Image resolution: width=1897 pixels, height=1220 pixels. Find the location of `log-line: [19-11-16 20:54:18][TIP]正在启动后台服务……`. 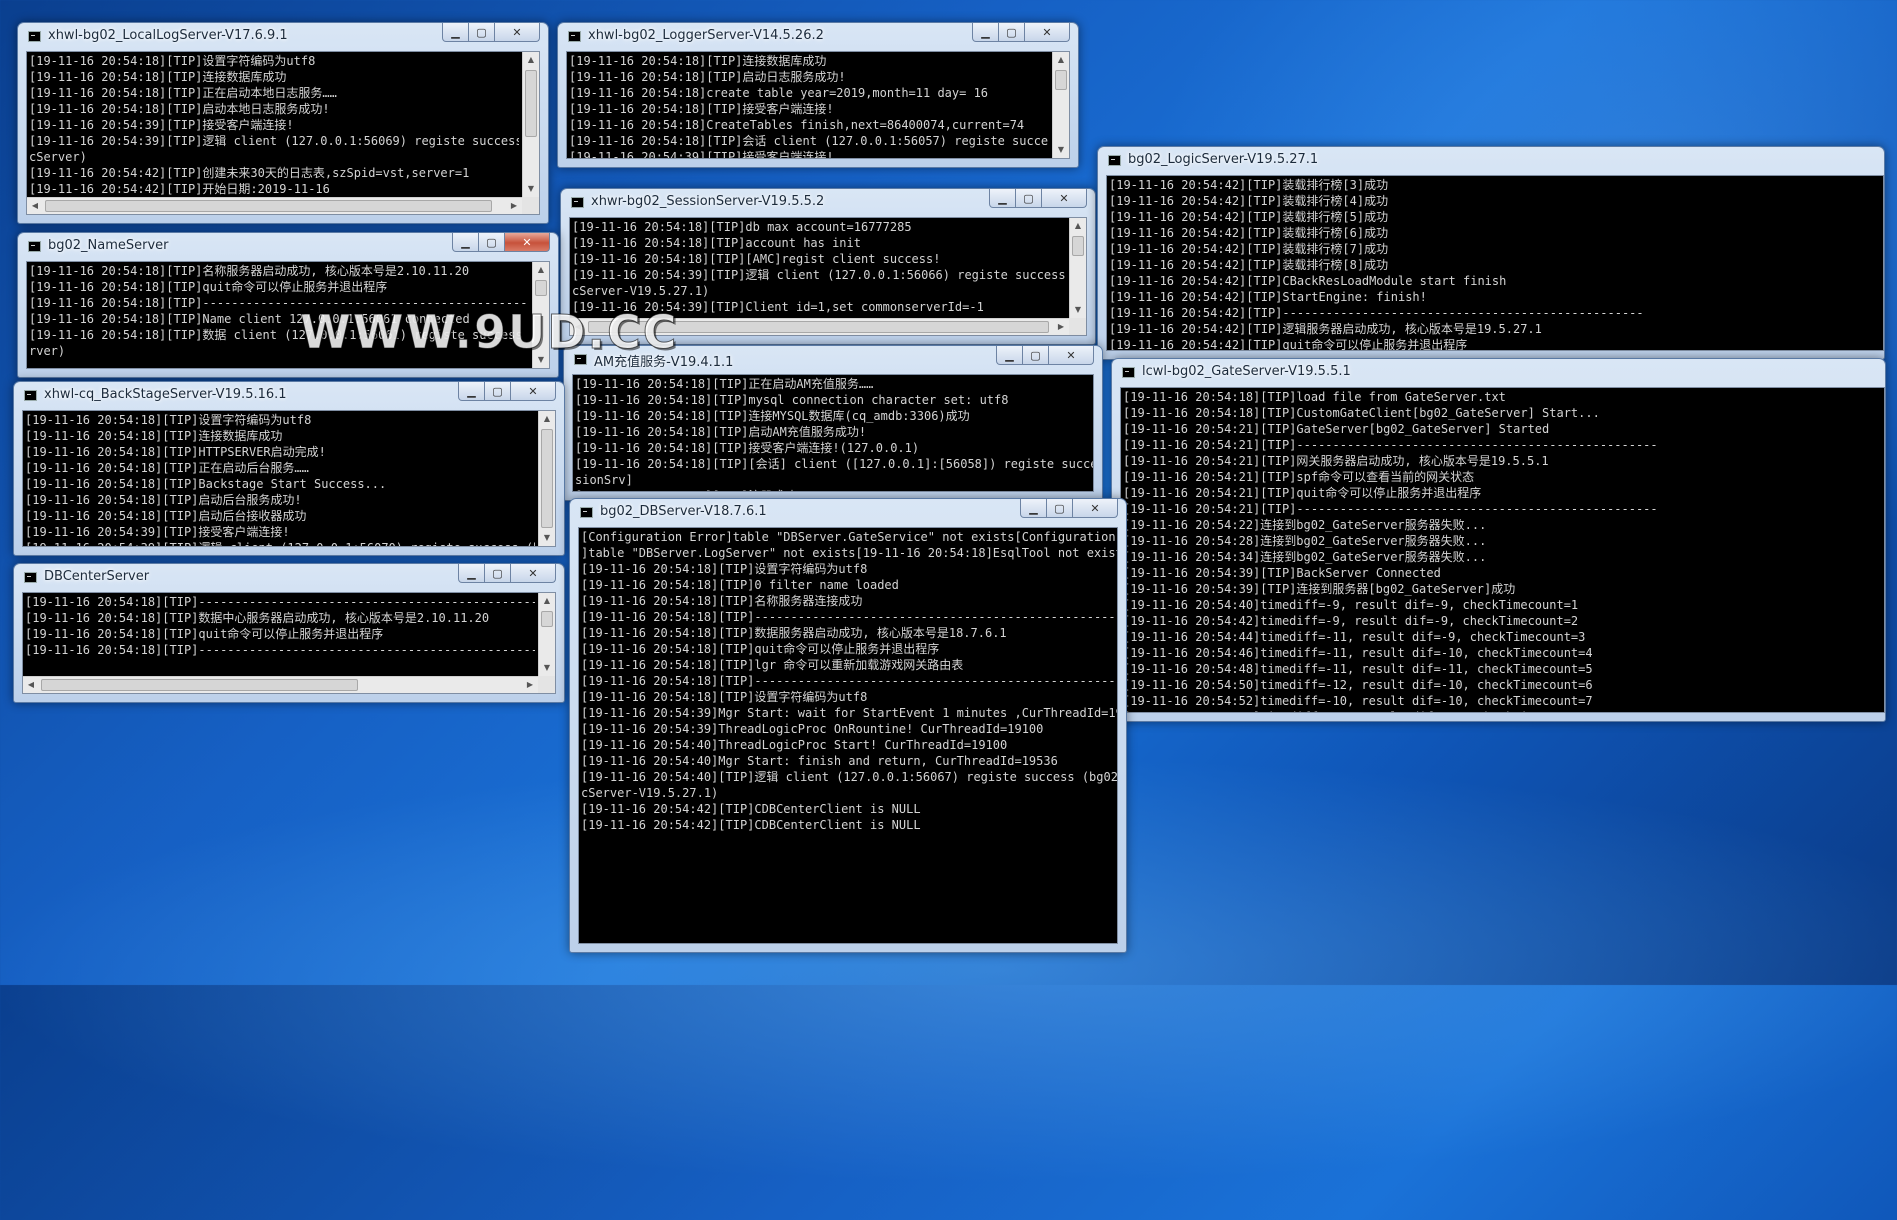

log-line: [19-11-16 20:54:18][TIP]正在启动后台服务…… is located at coordinates (167, 468).